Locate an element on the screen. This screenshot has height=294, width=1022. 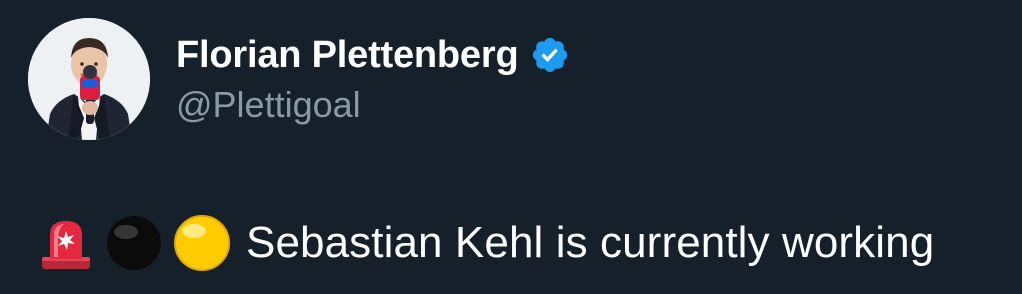
verified-badge-icon is located at coordinates (550, 55).